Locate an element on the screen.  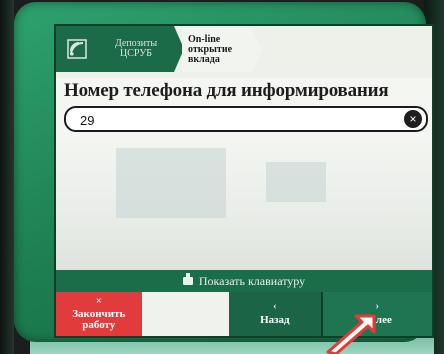
breadcrumb: Депозиты ЦСРУБ On-line открытие вклада is located at coordinates (244, 52).